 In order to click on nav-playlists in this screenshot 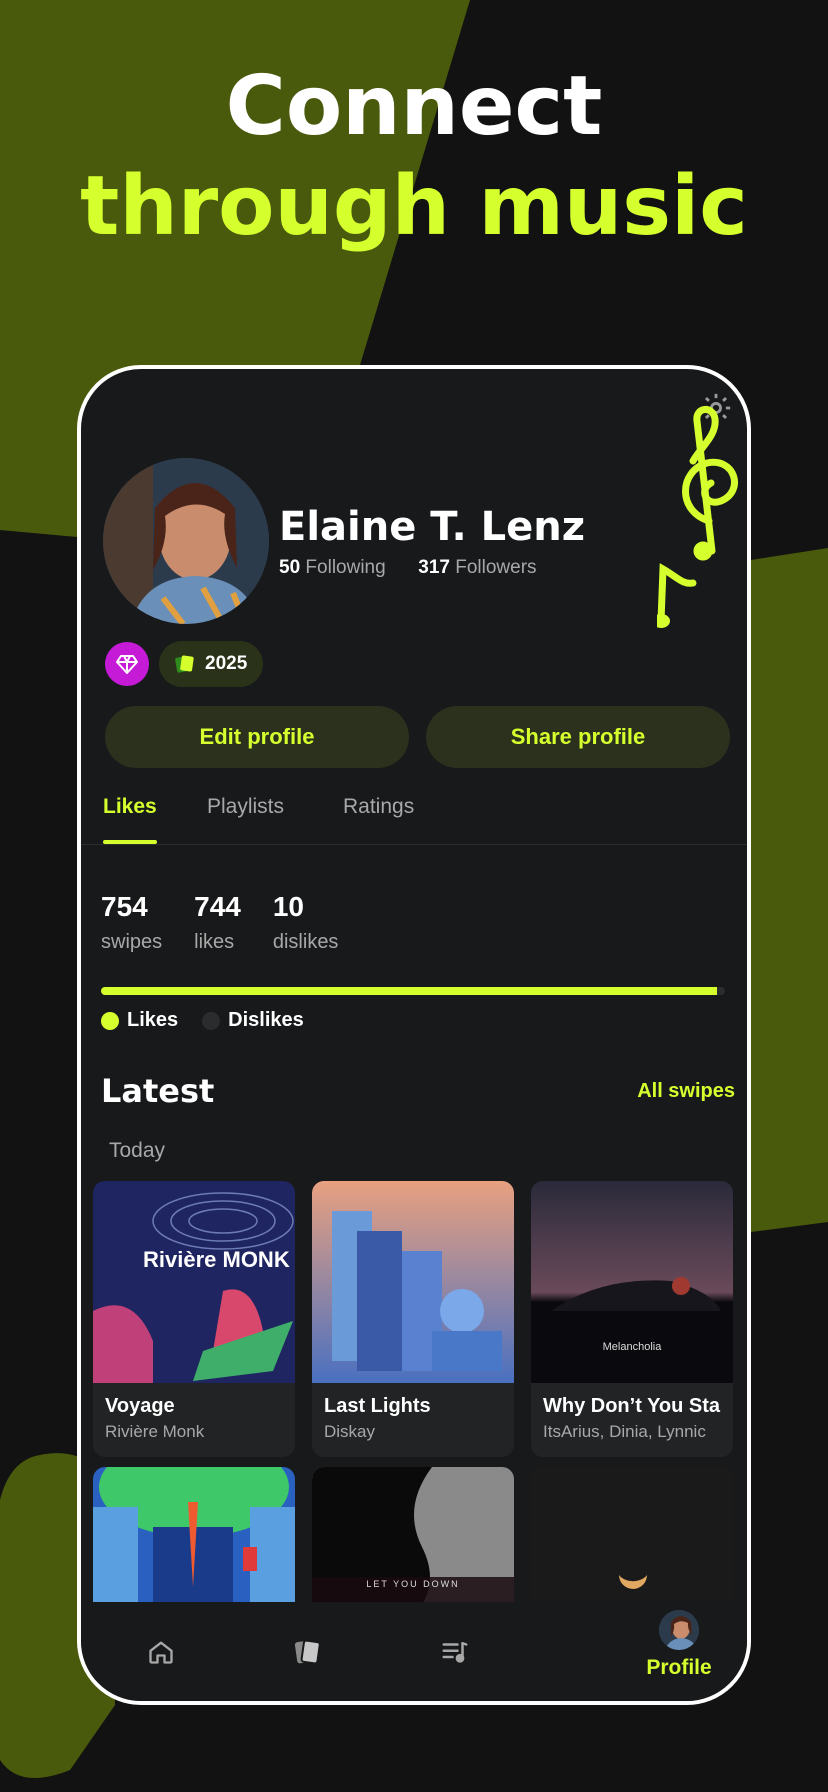, I will do `click(455, 1652)`.